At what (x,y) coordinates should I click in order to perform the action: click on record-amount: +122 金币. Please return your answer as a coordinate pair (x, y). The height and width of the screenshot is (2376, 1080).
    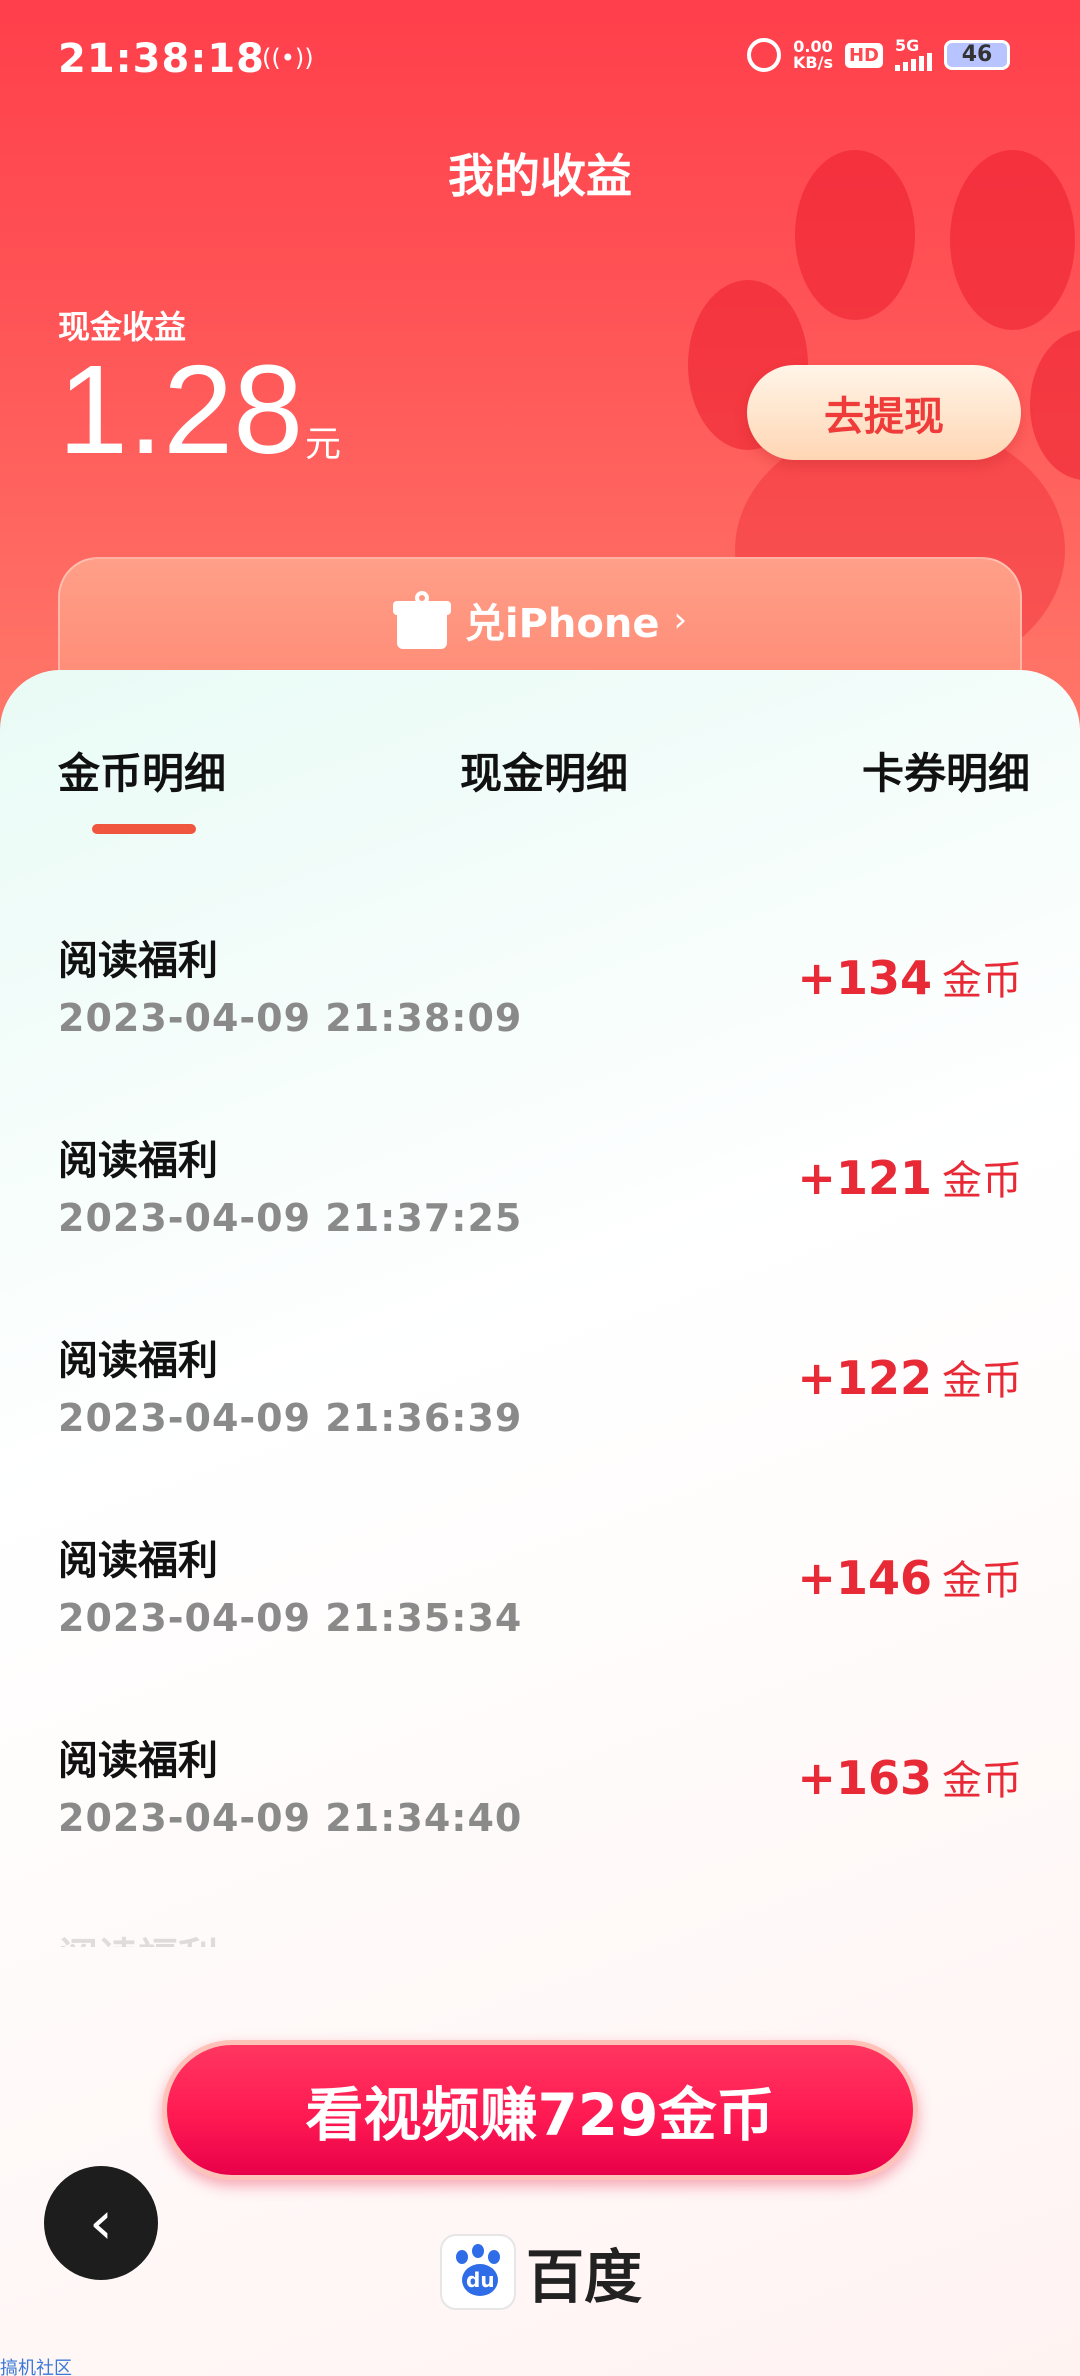
    Looking at the image, I should click on (909, 1377).